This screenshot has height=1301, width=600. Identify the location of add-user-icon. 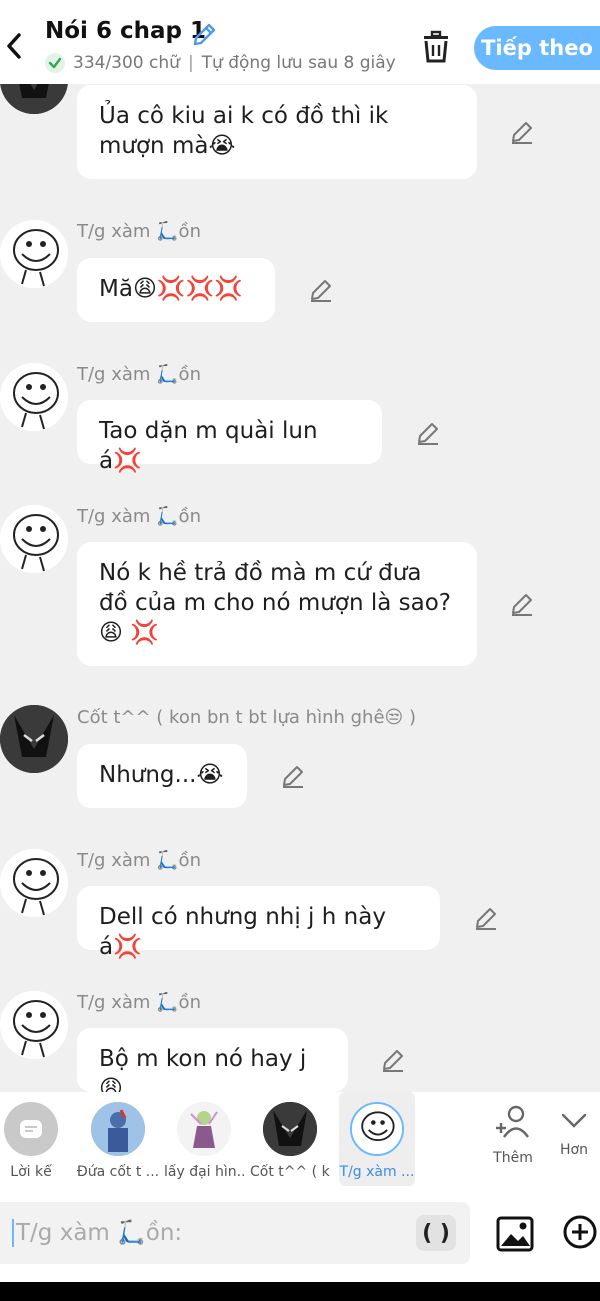
(512, 1121).